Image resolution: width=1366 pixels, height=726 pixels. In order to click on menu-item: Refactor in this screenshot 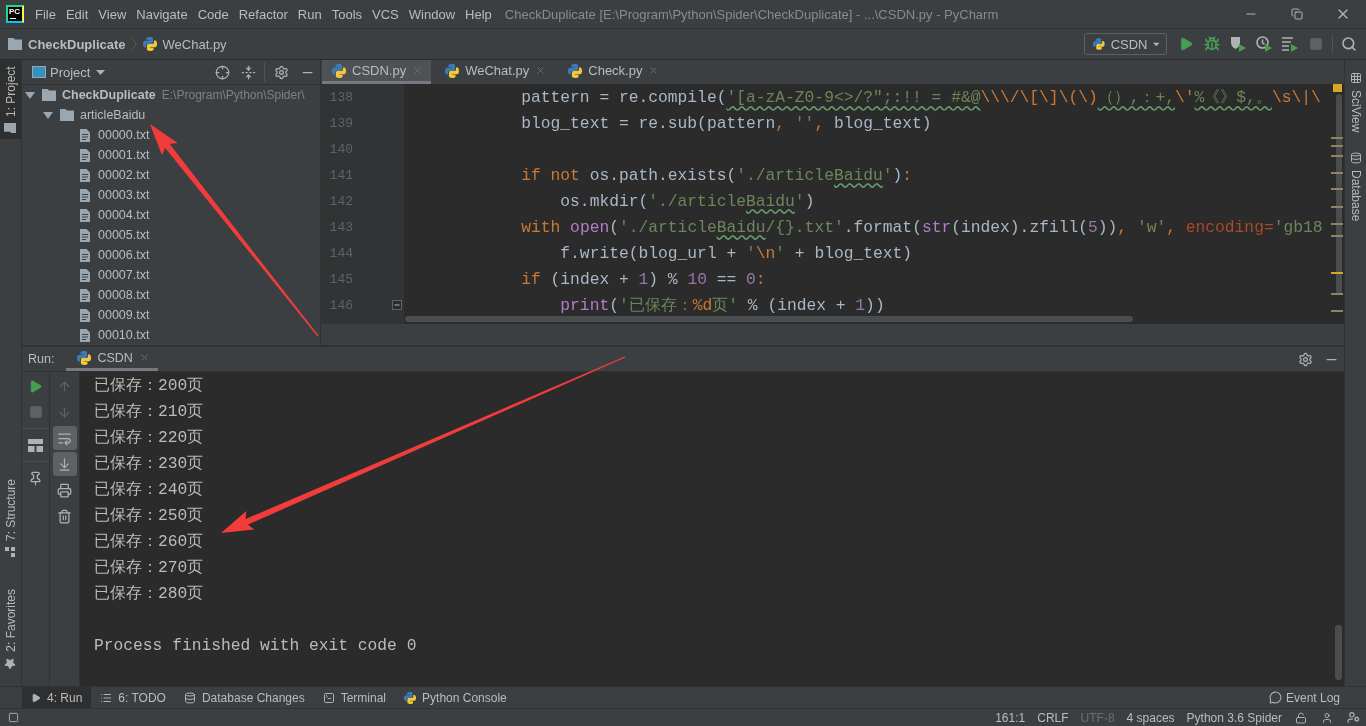, I will do `click(263, 14)`.